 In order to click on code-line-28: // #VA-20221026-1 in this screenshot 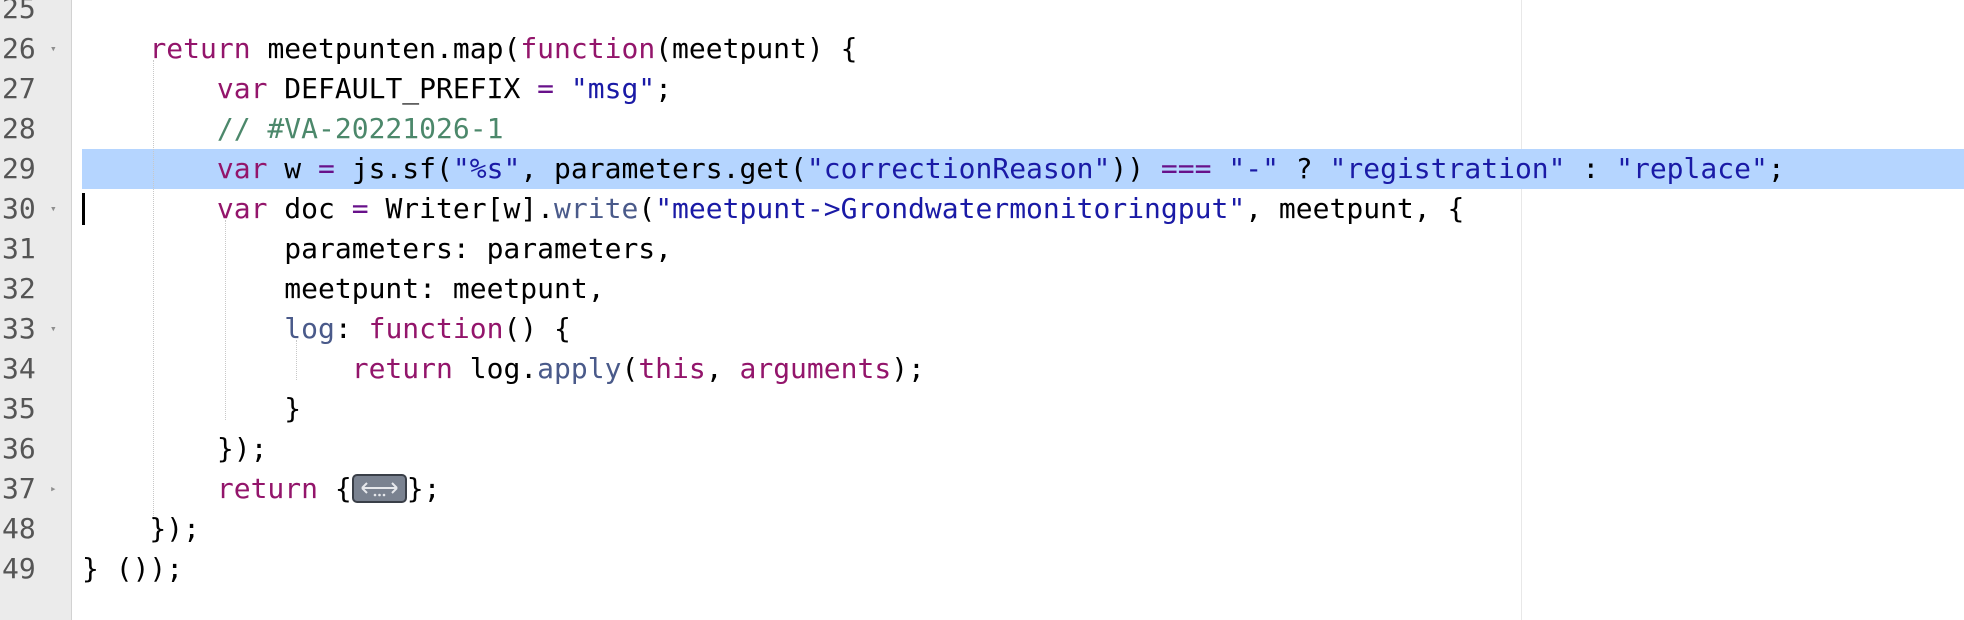, I will do `click(293, 129)`.